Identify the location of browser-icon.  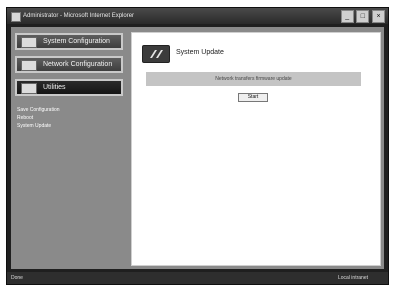
(16, 17).